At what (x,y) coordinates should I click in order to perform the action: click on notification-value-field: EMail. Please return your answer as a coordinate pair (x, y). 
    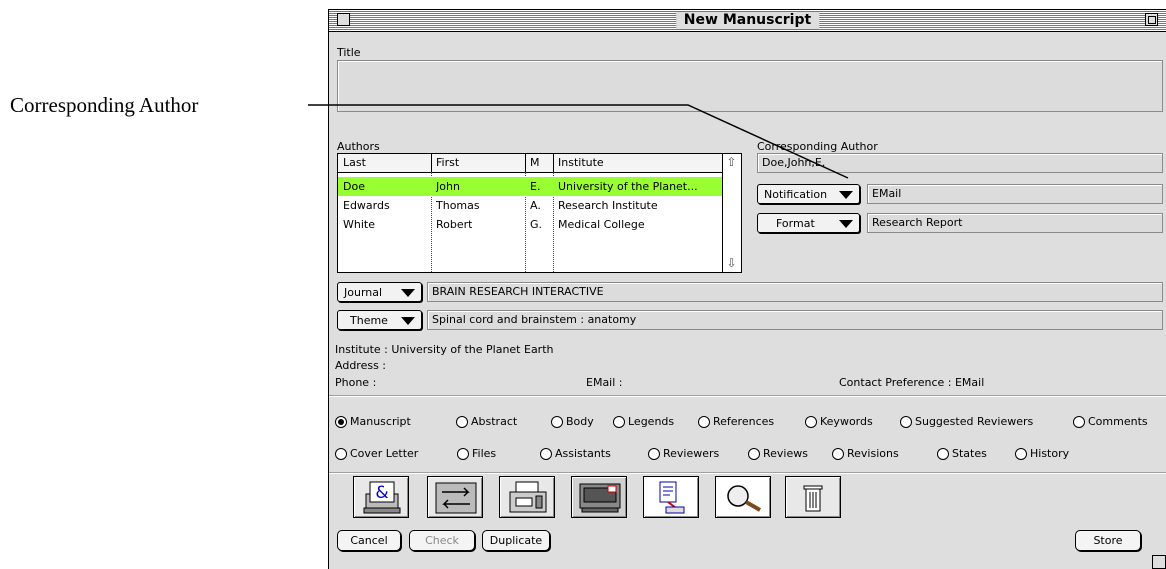
    Looking at the image, I should click on (1015, 194).